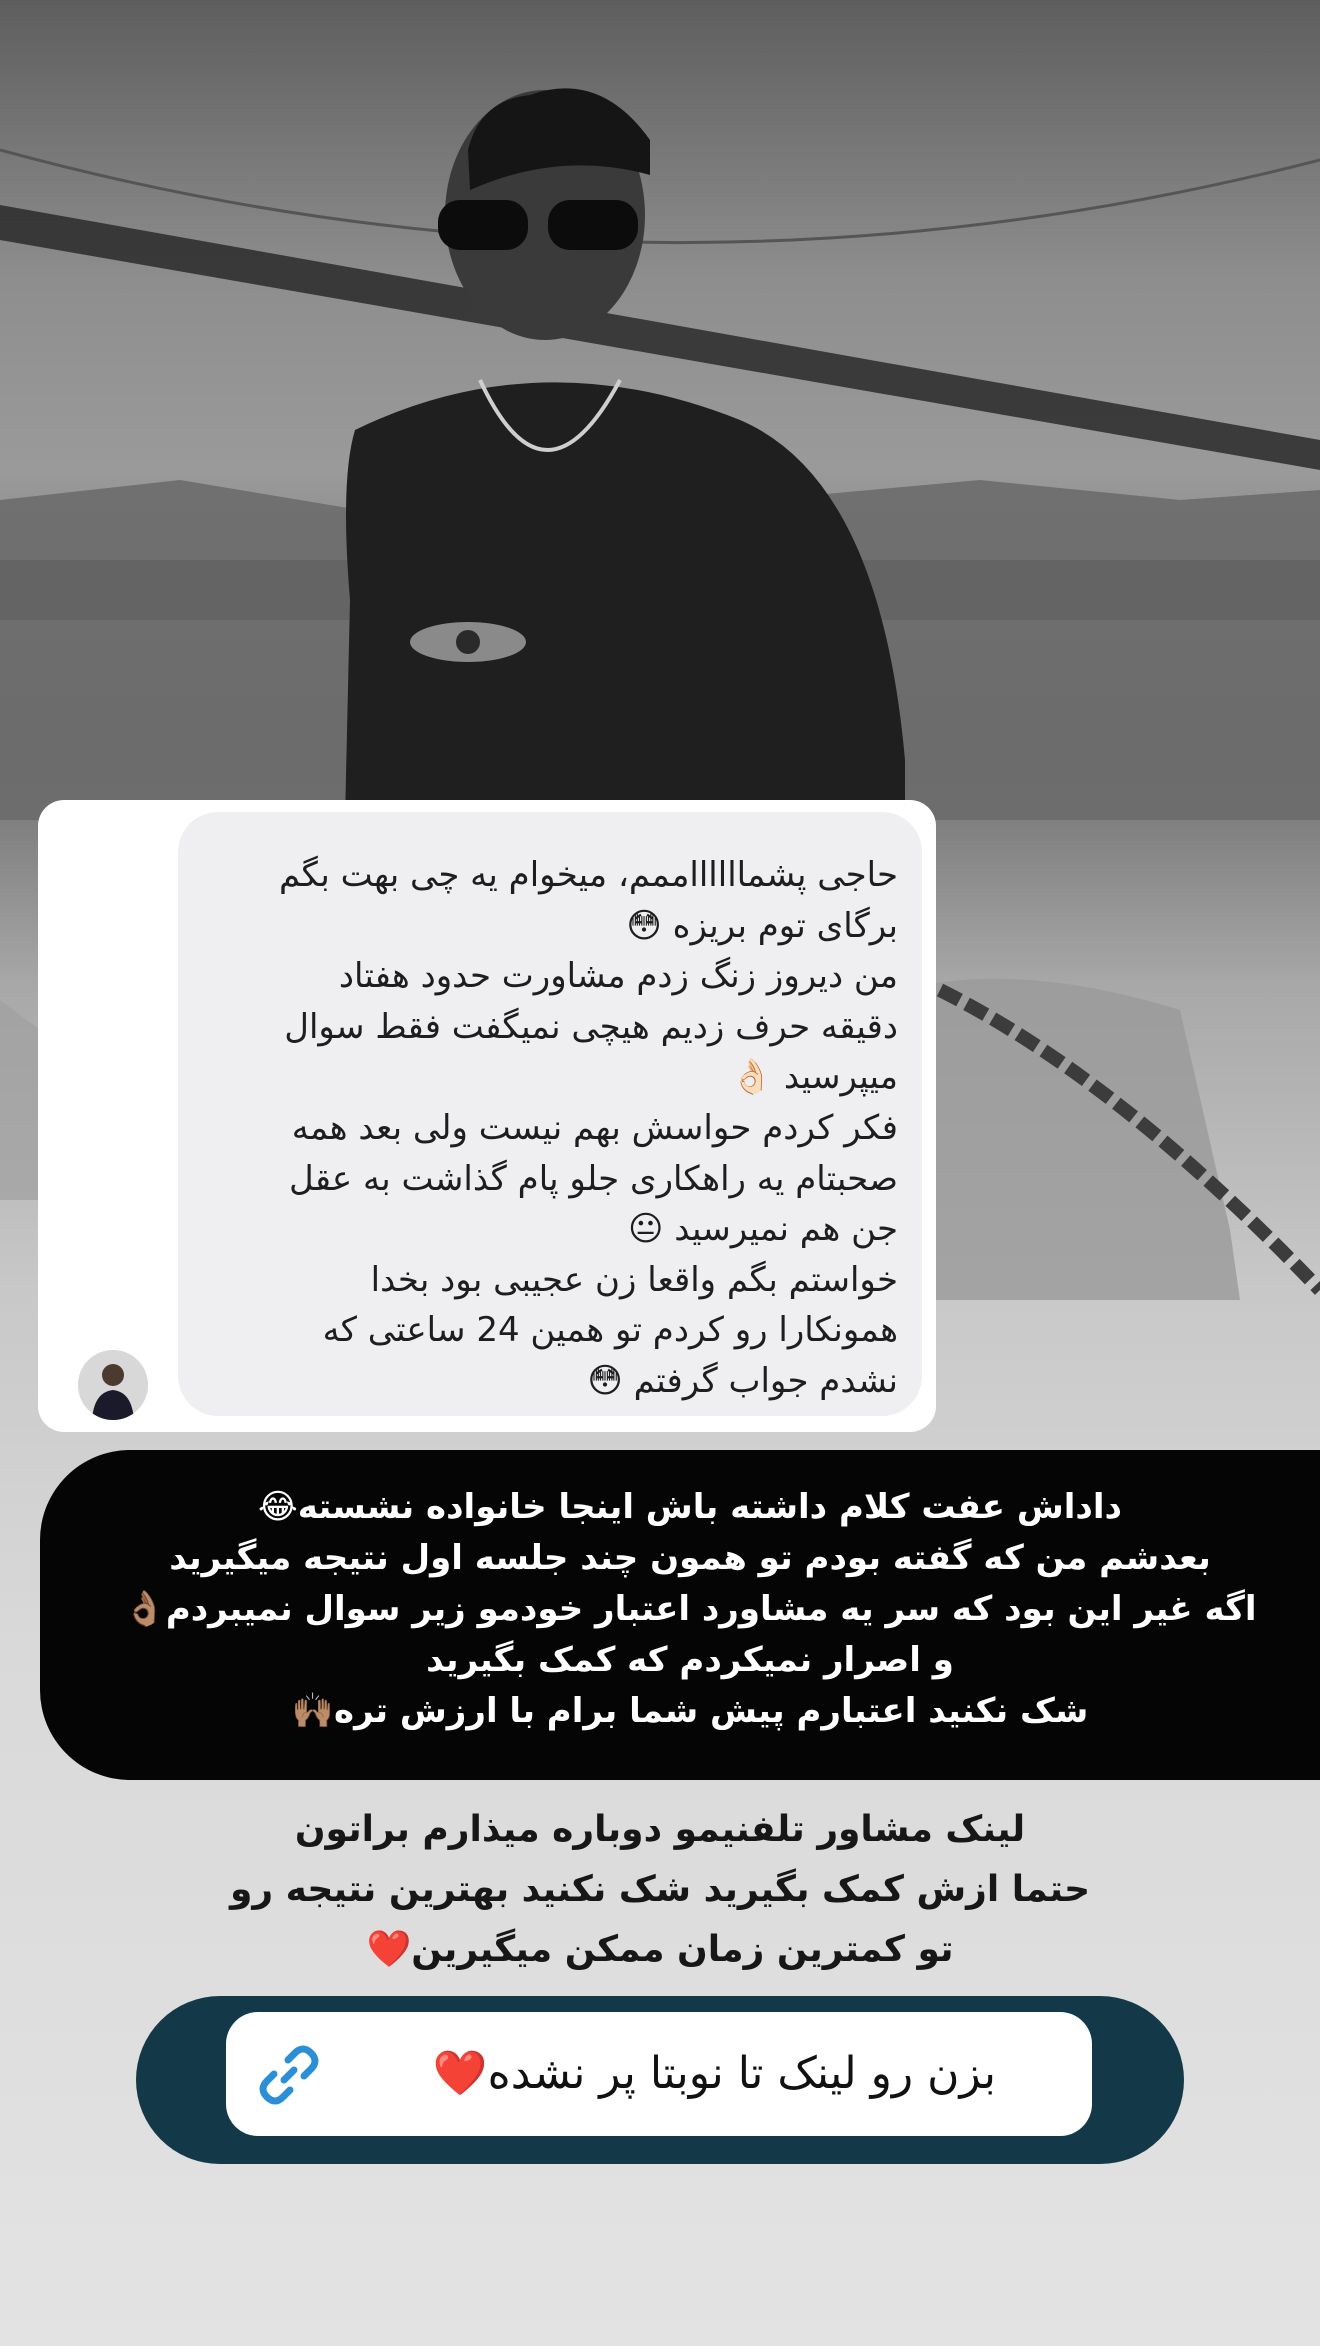  Describe the element at coordinates (591, 1026) in the screenshot. I see `message-line: دقیقه حرف زدیم هیچی نمیگفت فقط سوال` at that location.